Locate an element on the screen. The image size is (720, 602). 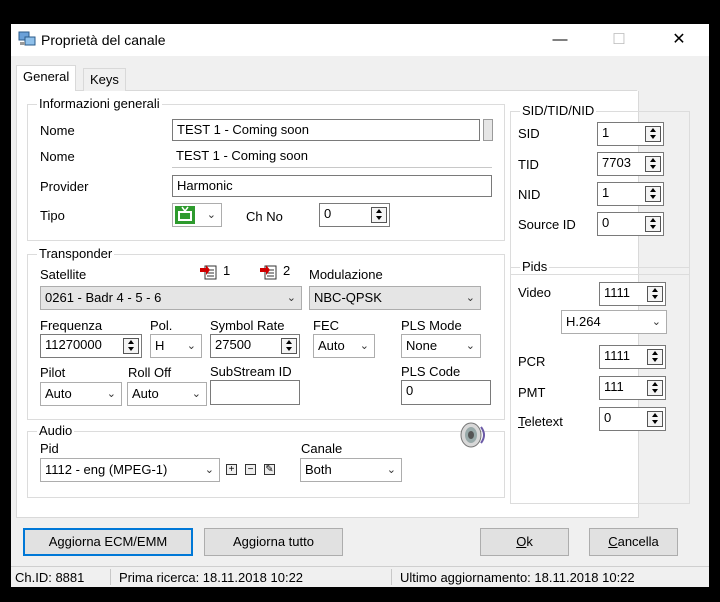
satellite-label: Satellite is located at coordinates (63, 274).